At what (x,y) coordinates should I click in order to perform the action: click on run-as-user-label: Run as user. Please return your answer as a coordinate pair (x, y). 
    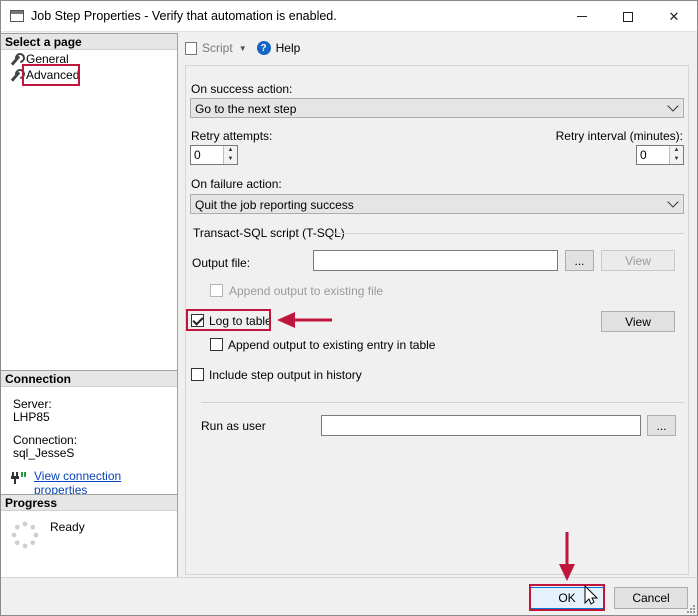
    Looking at the image, I should click on (233, 426).